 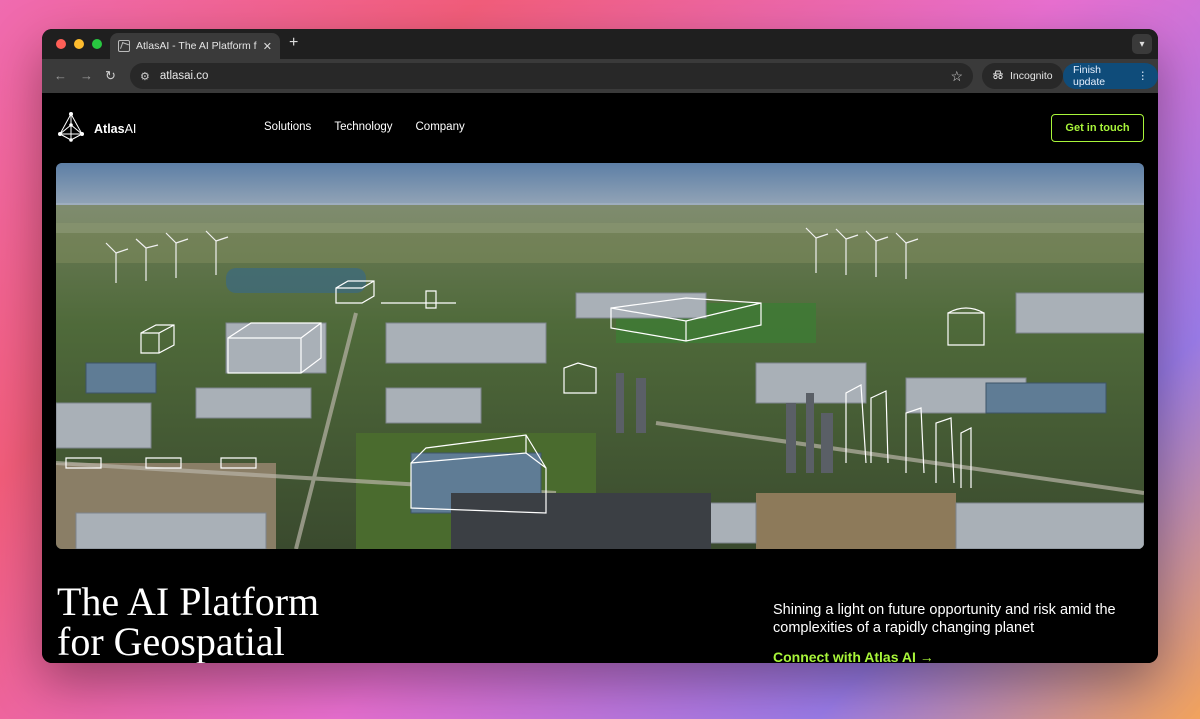 I want to click on nav-technology: Technology, so click(x=363, y=127).